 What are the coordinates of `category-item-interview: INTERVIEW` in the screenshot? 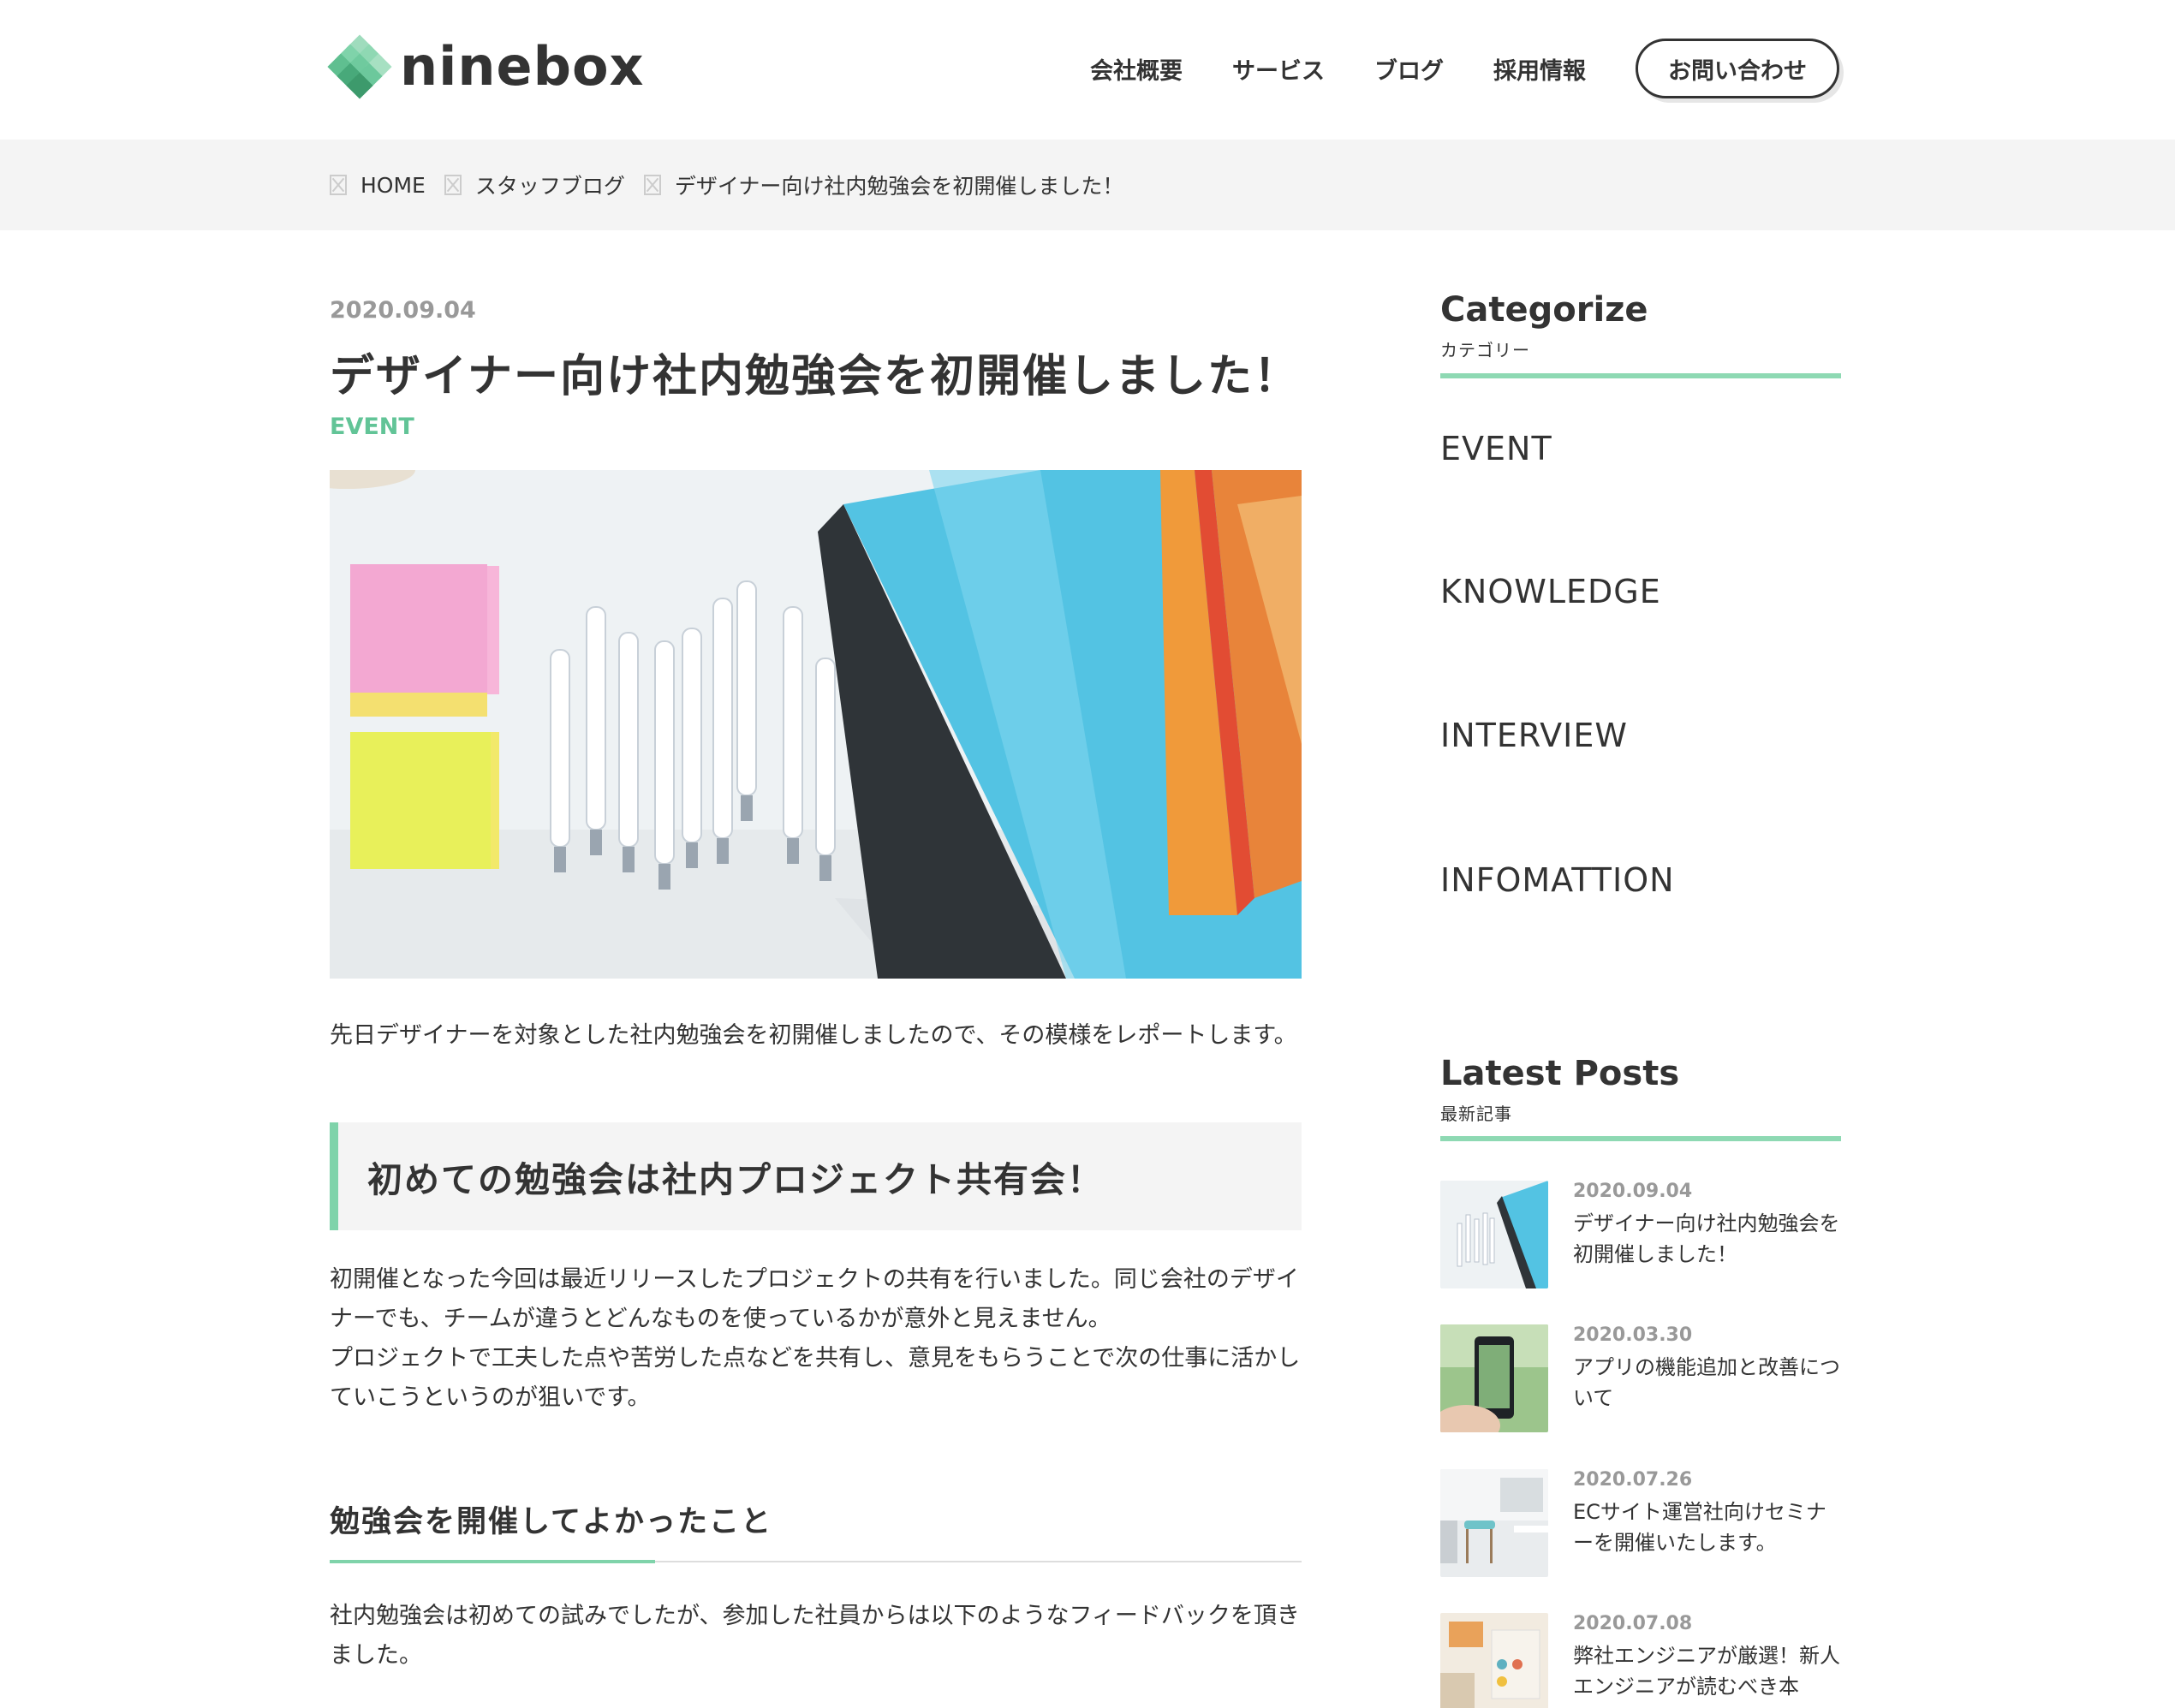 It's located at (1534, 735).